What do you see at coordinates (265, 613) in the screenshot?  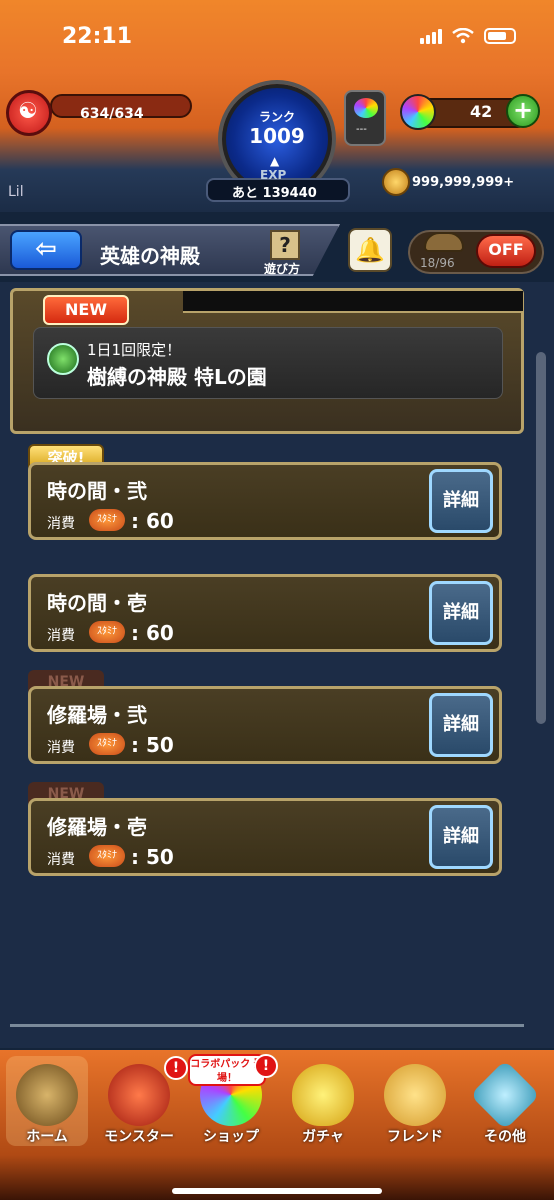 I see `quest-item: 時の間・壱 消費 ｽﾀﾐﾅ : 60 詳細` at bounding box center [265, 613].